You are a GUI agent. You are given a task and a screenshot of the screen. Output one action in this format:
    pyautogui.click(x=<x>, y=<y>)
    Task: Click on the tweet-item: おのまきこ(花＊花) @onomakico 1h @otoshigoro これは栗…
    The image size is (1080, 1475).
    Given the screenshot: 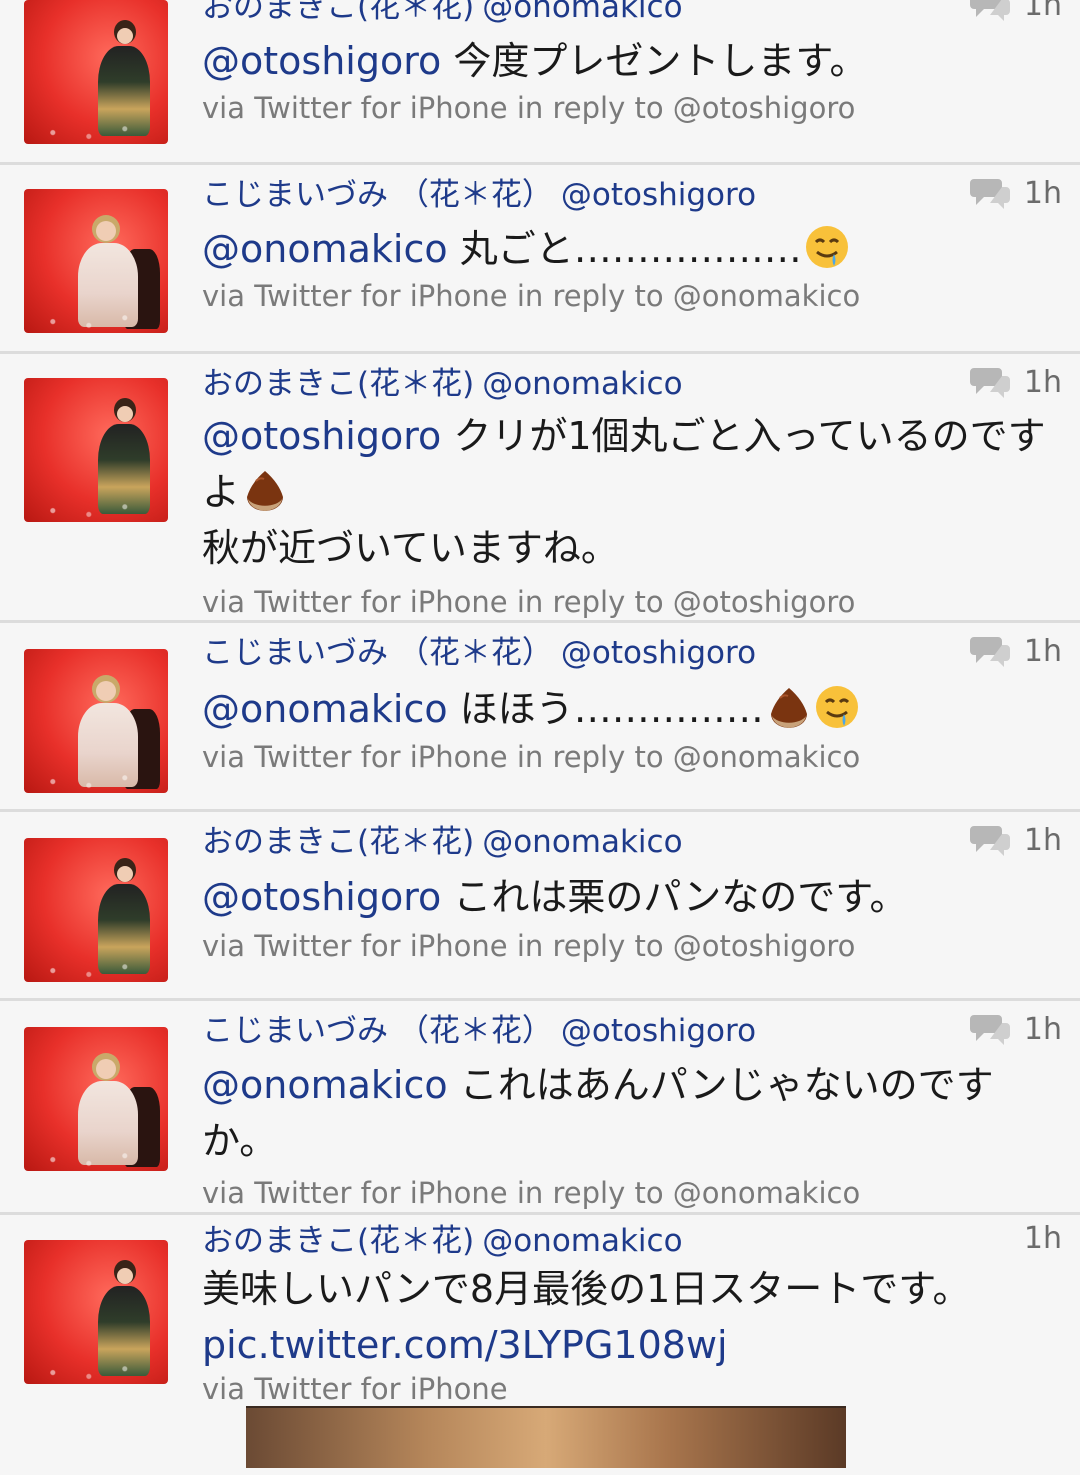 What is the action you would take?
    pyautogui.click(x=540, y=906)
    